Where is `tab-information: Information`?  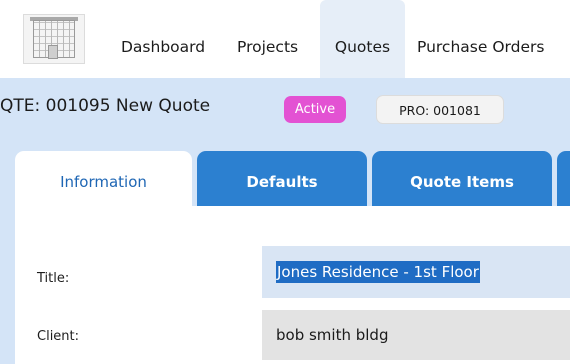
tab-information: Information is located at coordinates (103, 178).